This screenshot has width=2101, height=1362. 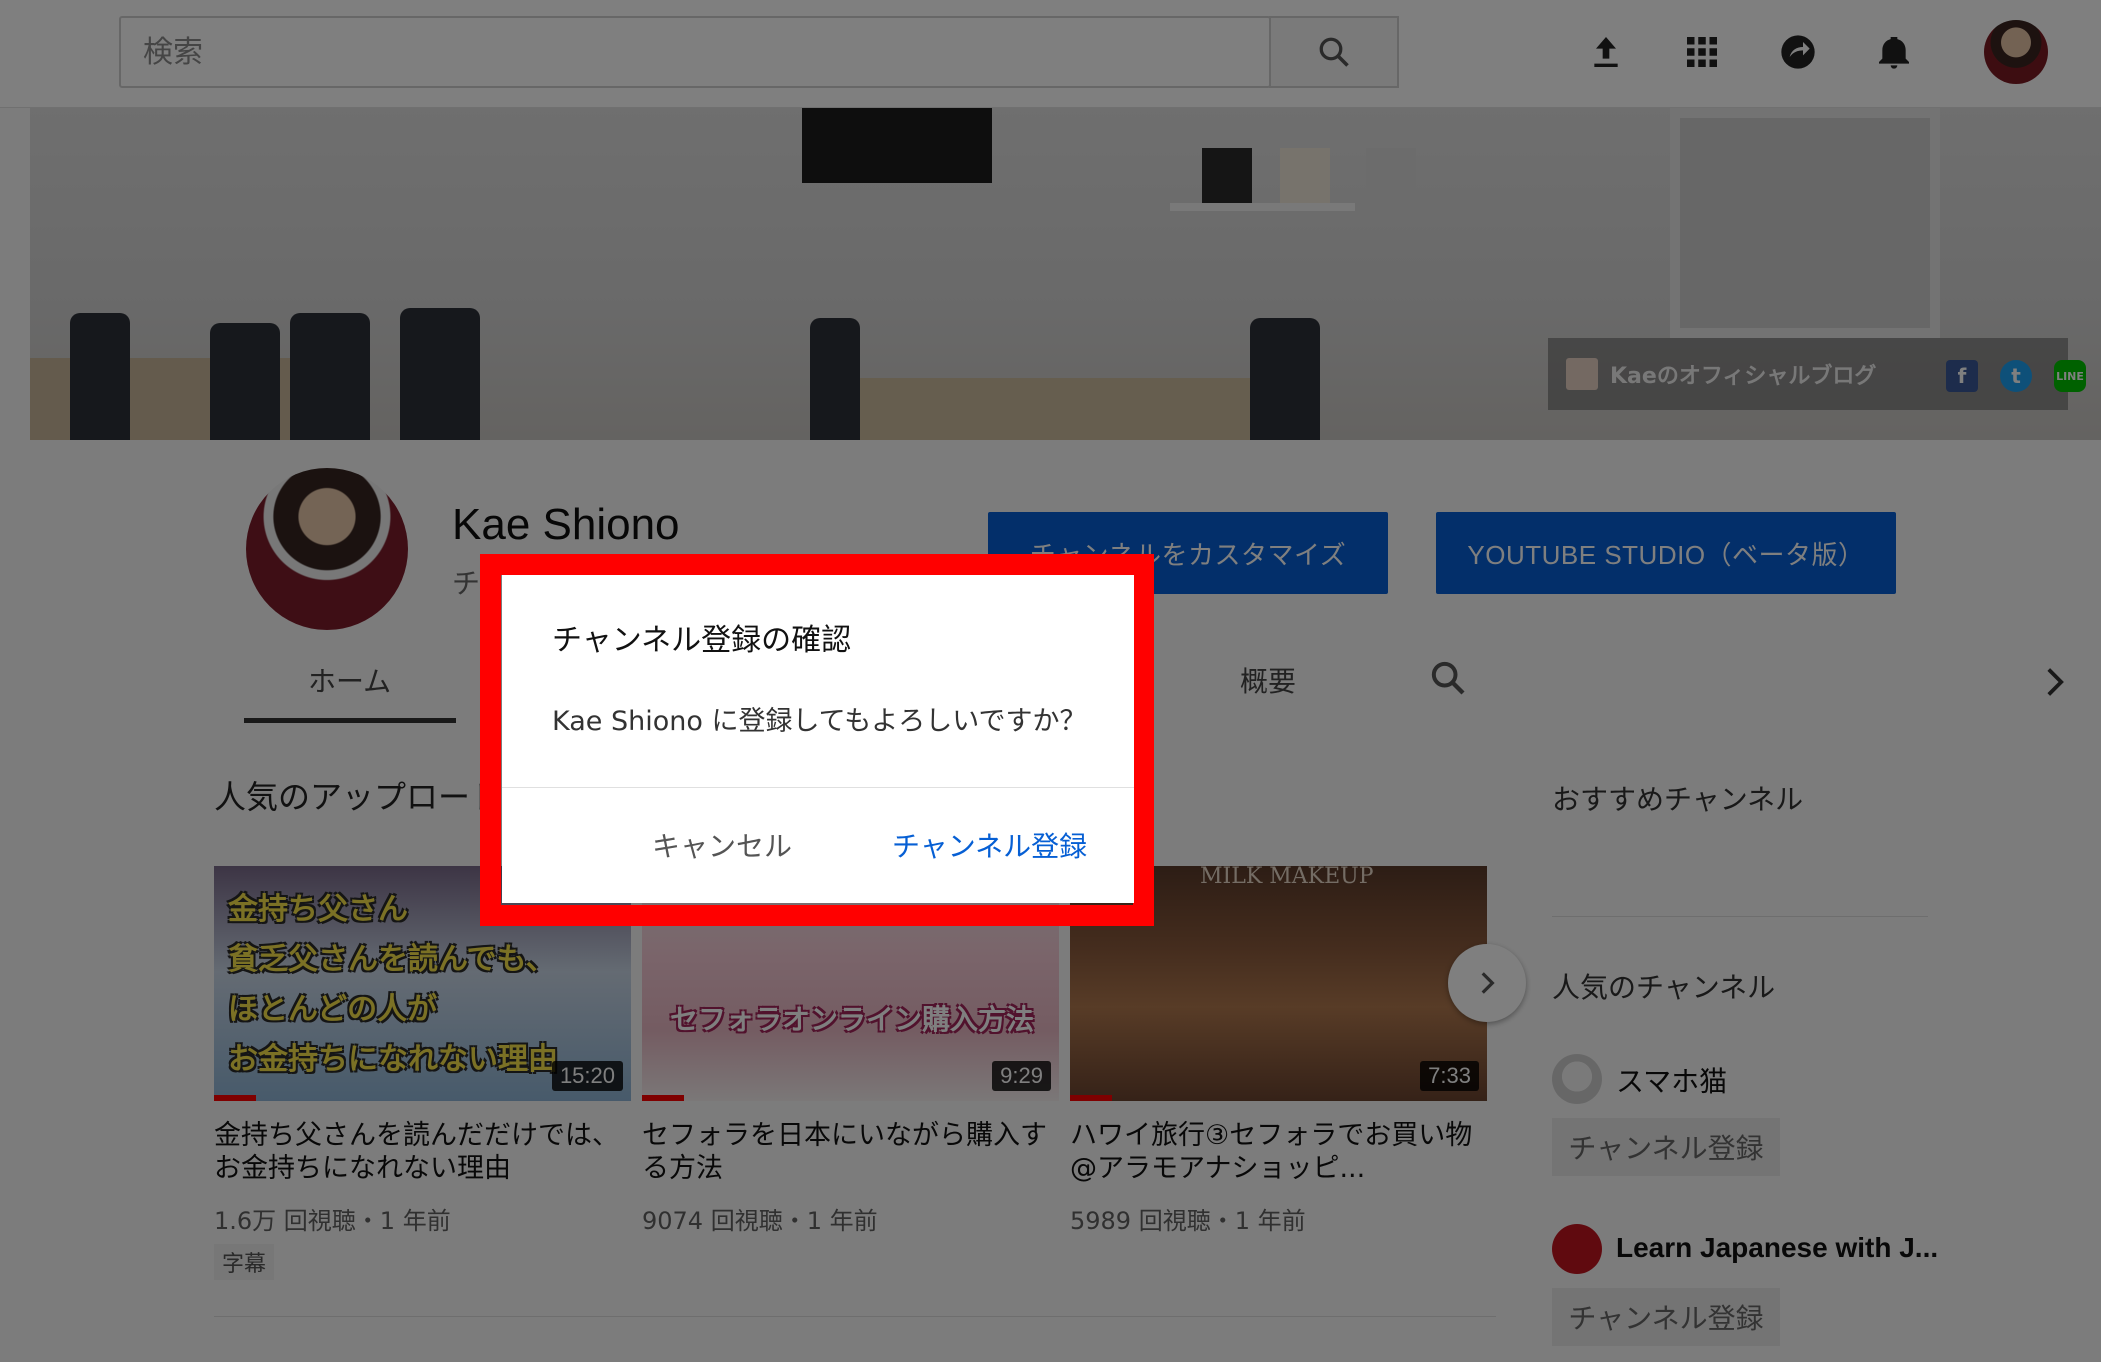 I want to click on divider, so click(x=818, y=787).